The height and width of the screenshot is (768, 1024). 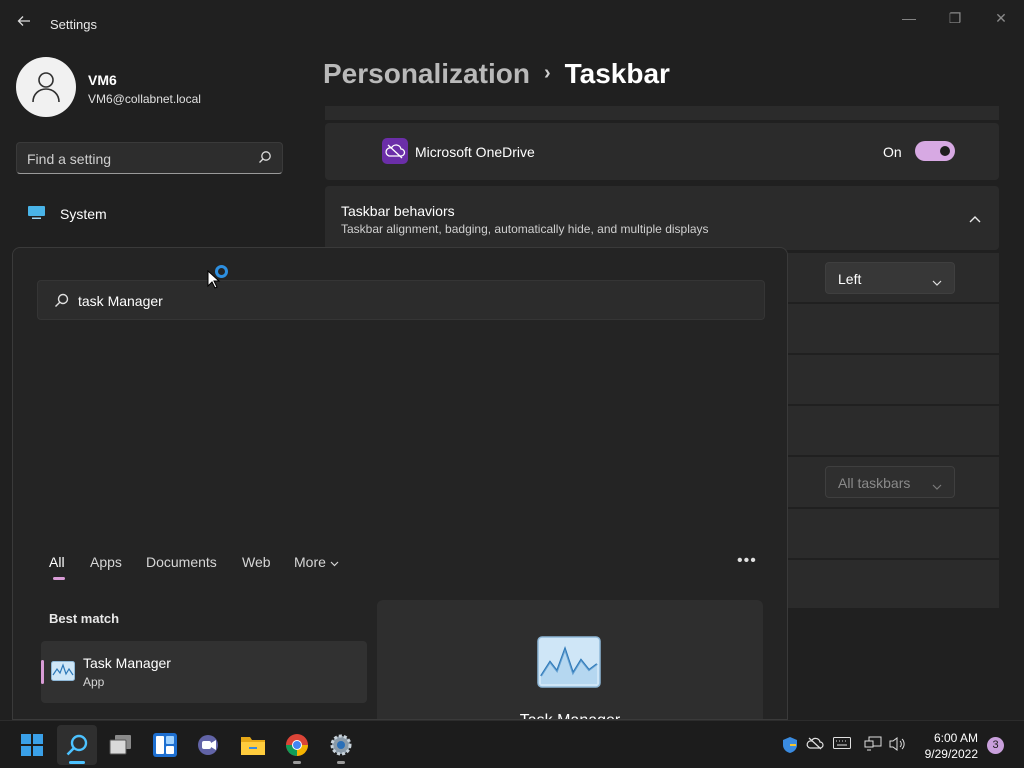 I want to click on search-input, so click(x=403, y=301).